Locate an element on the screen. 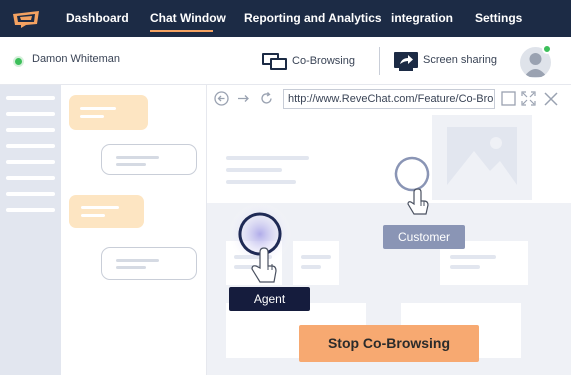  fullscreen-icon is located at coordinates (528, 98).